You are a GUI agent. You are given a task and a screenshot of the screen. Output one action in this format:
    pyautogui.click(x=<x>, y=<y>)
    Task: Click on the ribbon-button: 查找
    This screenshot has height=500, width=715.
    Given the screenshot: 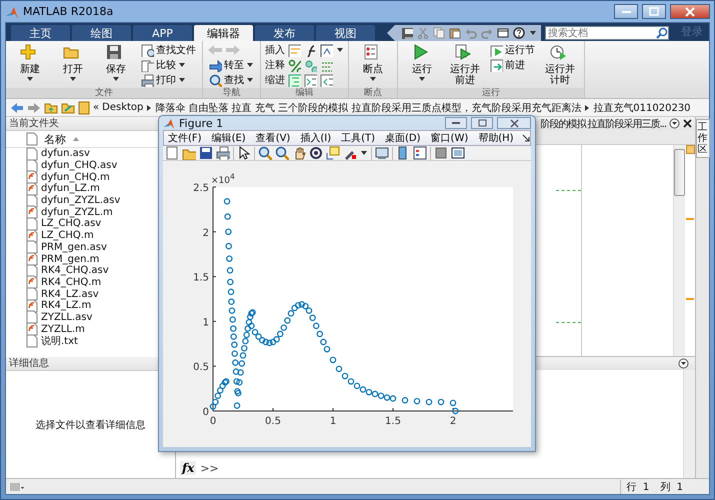 What is the action you would take?
    pyautogui.click(x=231, y=80)
    